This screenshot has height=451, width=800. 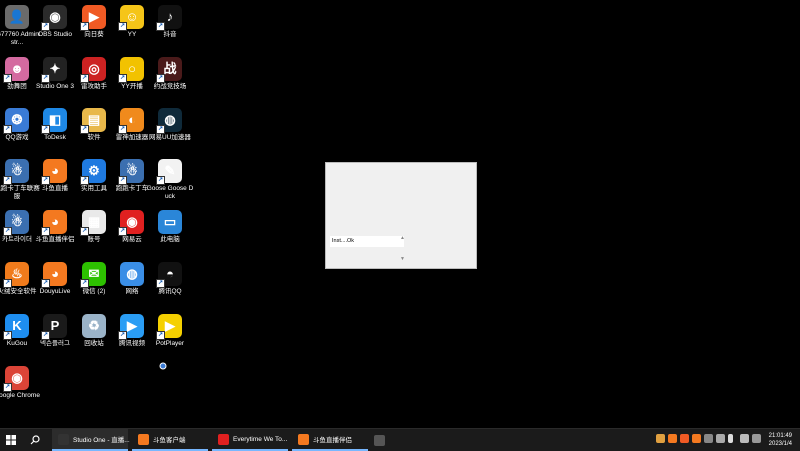 I want to click on taskbar-task-label: 斗鱼客户端, so click(x=169, y=440).